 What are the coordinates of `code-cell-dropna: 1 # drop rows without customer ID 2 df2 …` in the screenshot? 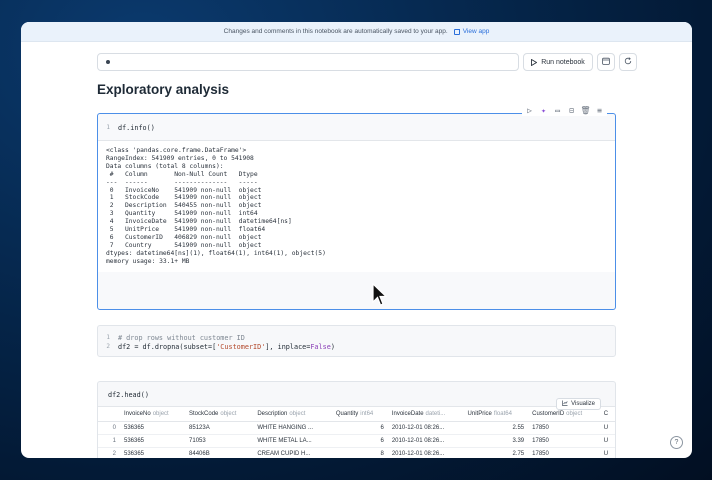 It's located at (356, 341).